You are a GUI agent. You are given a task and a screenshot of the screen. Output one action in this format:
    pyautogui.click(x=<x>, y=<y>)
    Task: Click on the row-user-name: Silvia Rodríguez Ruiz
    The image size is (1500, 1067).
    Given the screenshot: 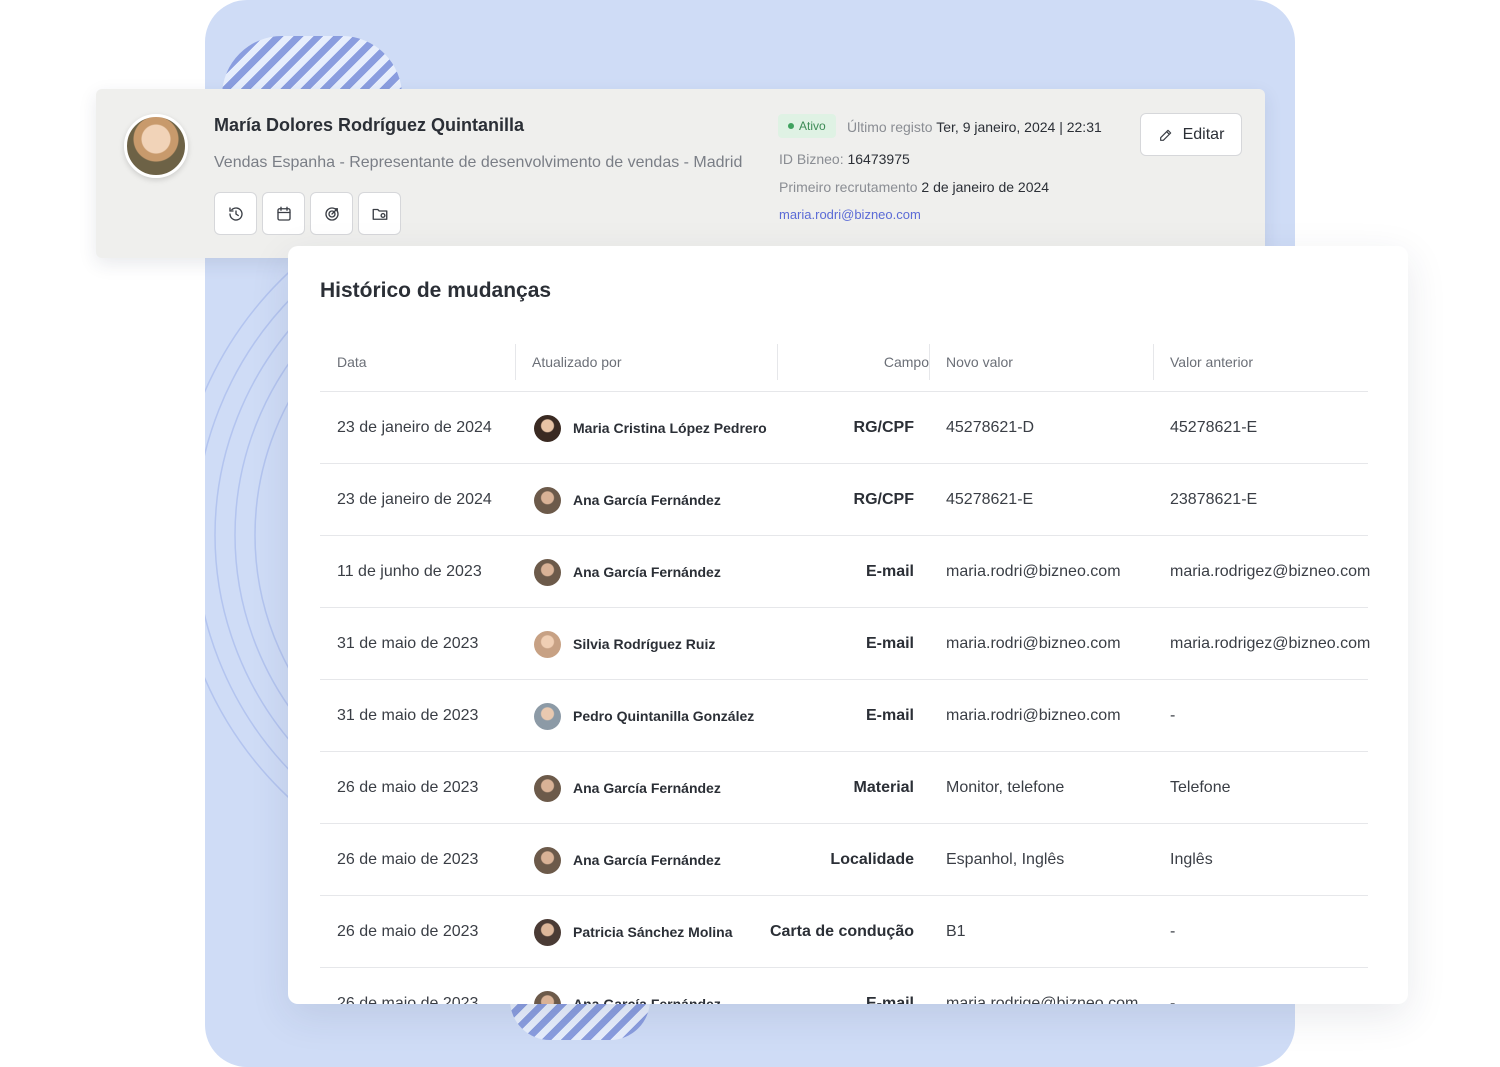 What is the action you would take?
    pyautogui.click(x=644, y=644)
    